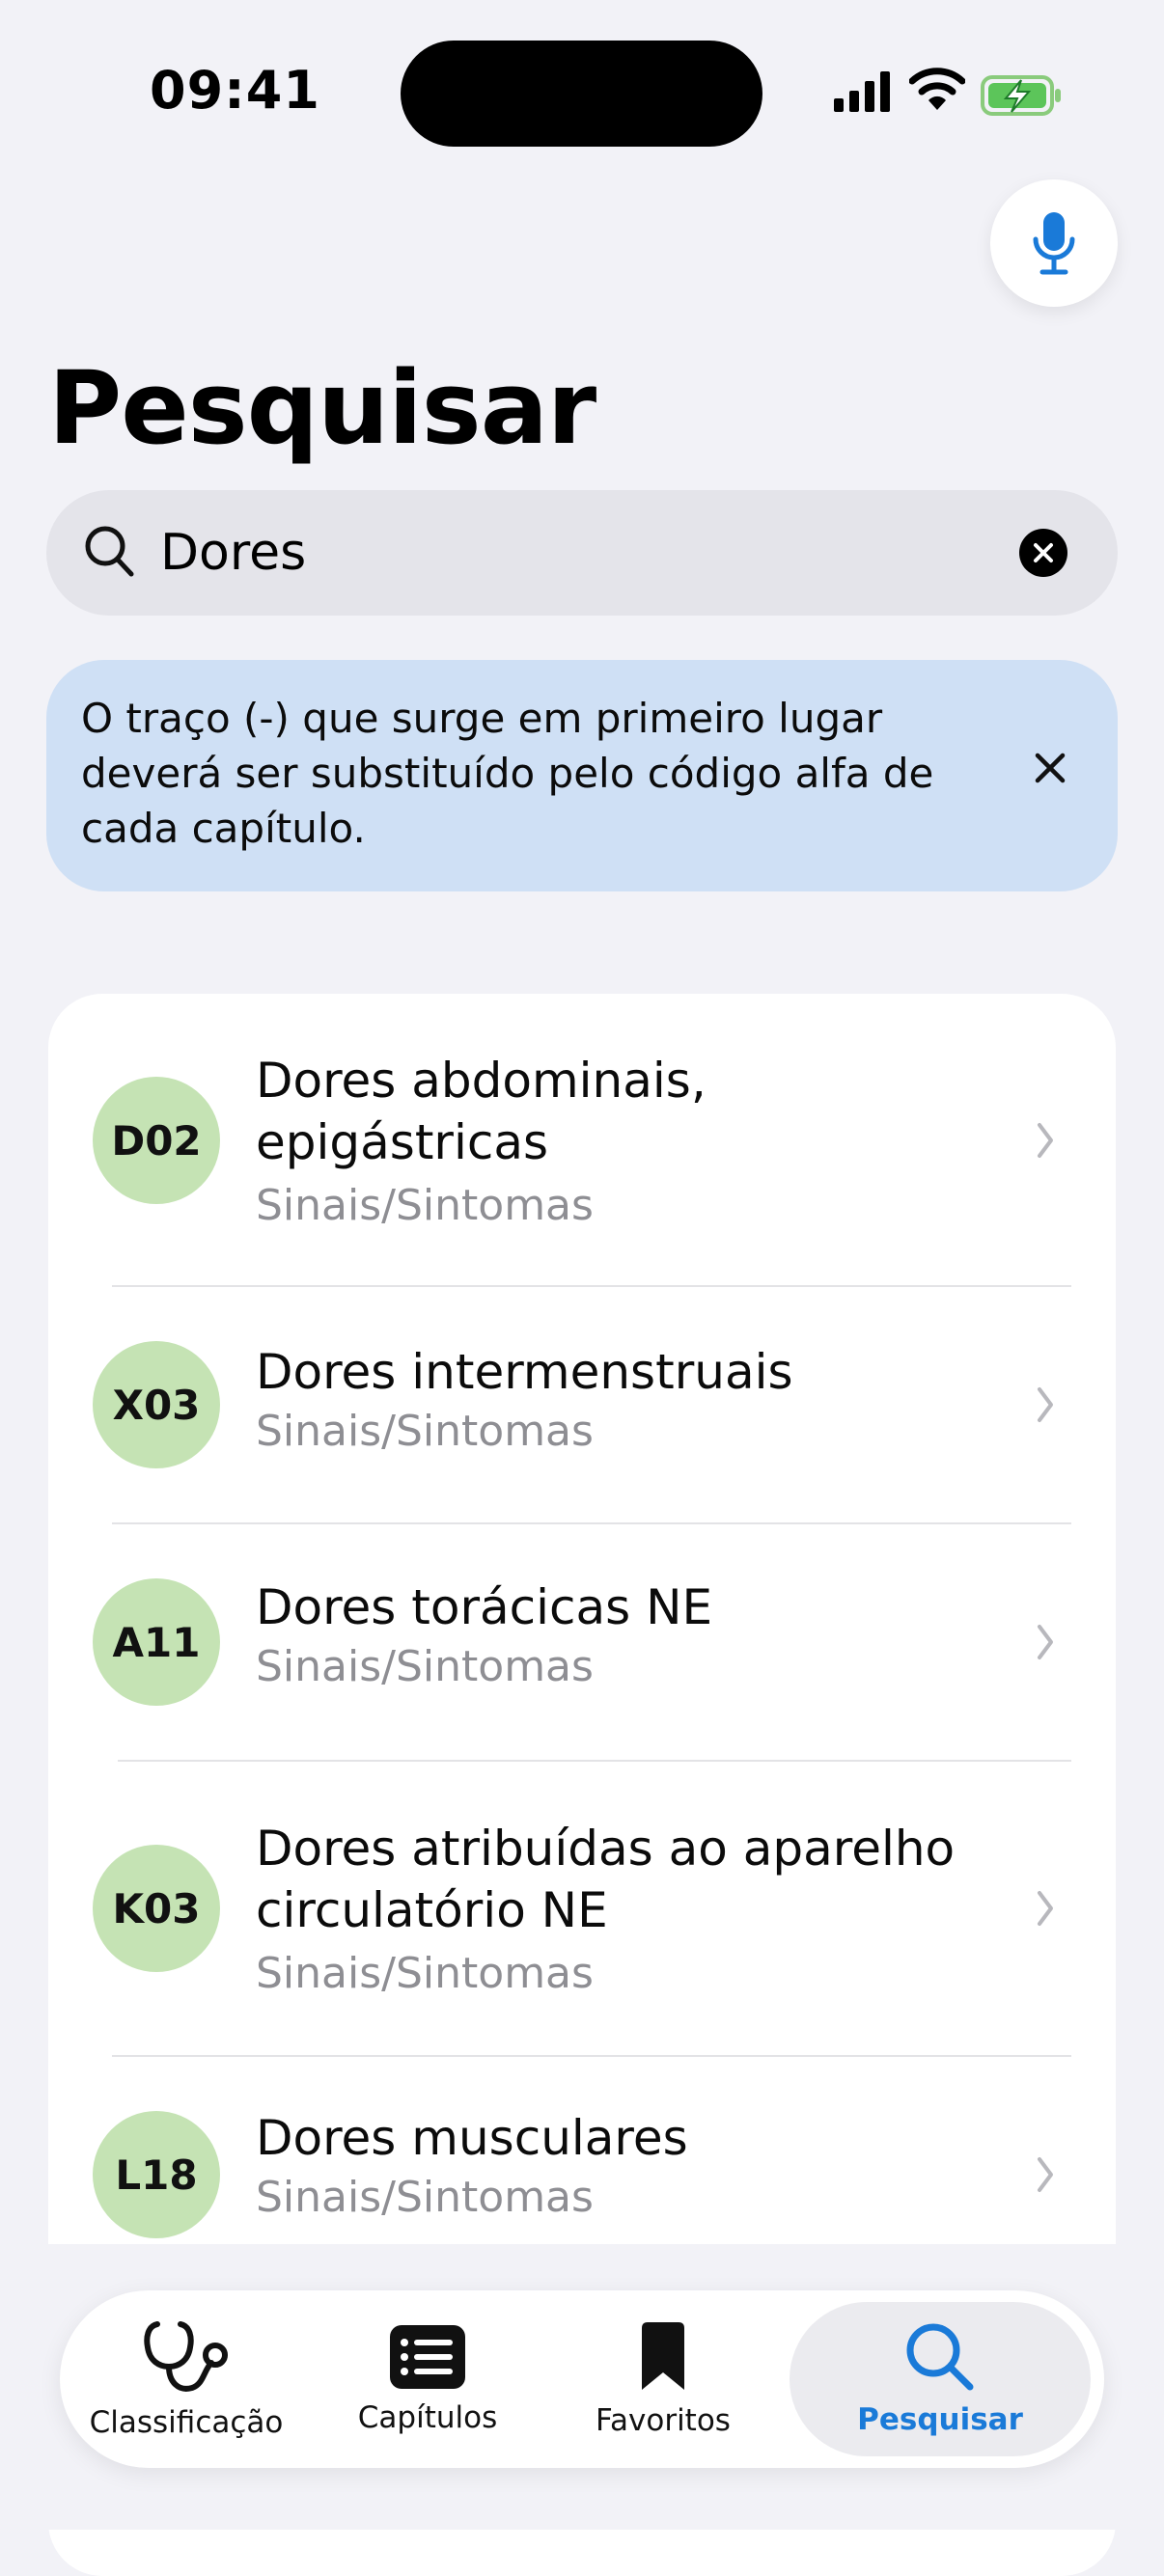 This screenshot has width=1164, height=2576. I want to click on dismiss-banner-button, so click(1050, 768).